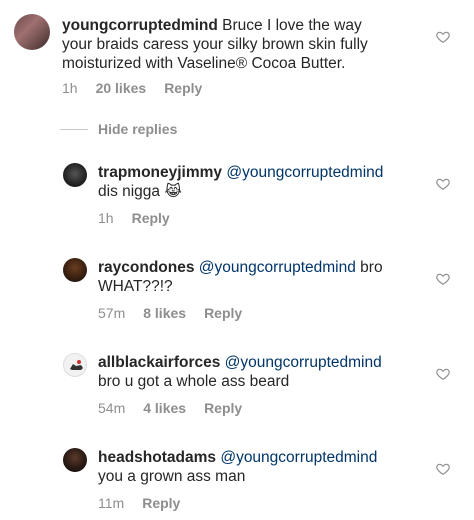 The width and height of the screenshot is (474, 520). What do you see at coordinates (70, 88) in the screenshot?
I see `comment-time: 1h` at bounding box center [70, 88].